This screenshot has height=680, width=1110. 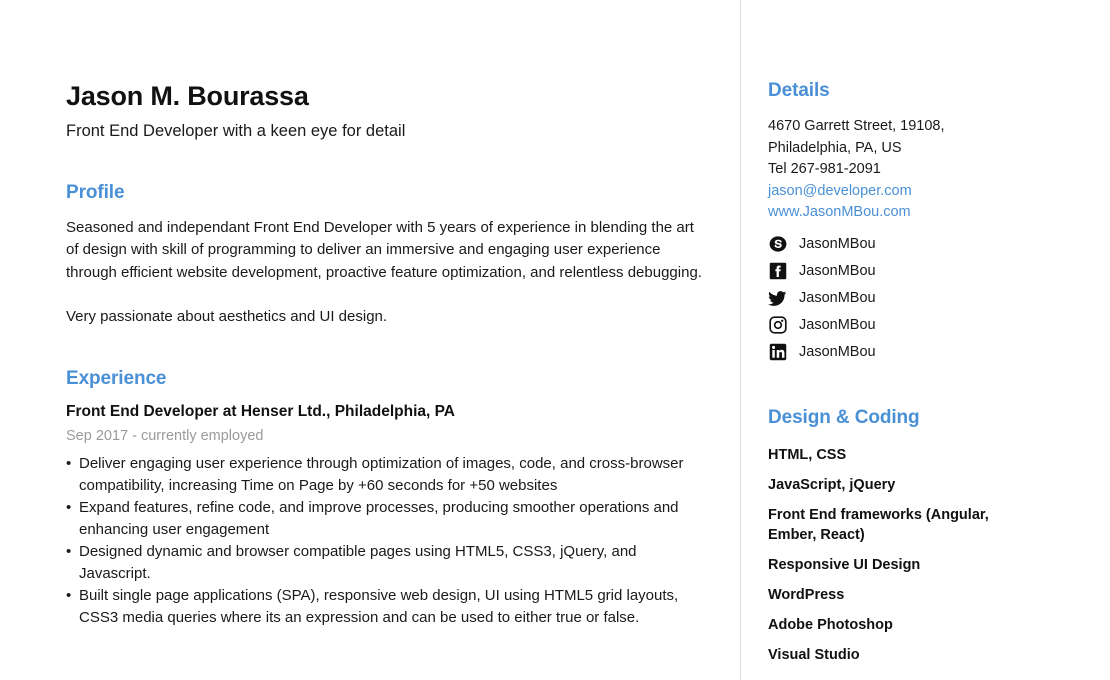 What do you see at coordinates (824, 169) in the screenshot?
I see `phone-number: Tel 267-981-2091` at bounding box center [824, 169].